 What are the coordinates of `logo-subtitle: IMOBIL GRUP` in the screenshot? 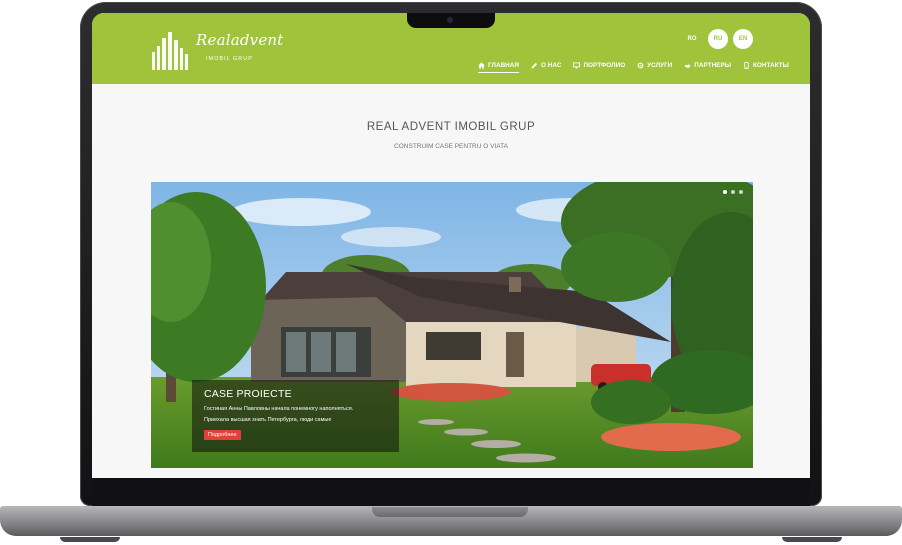 It's located at (229, 59).